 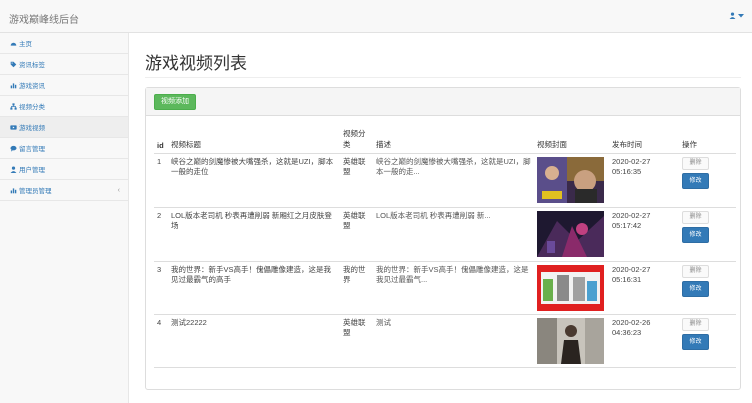 I want to click on column-header-publish-time: 发布时间, so click(x=644, y=140).